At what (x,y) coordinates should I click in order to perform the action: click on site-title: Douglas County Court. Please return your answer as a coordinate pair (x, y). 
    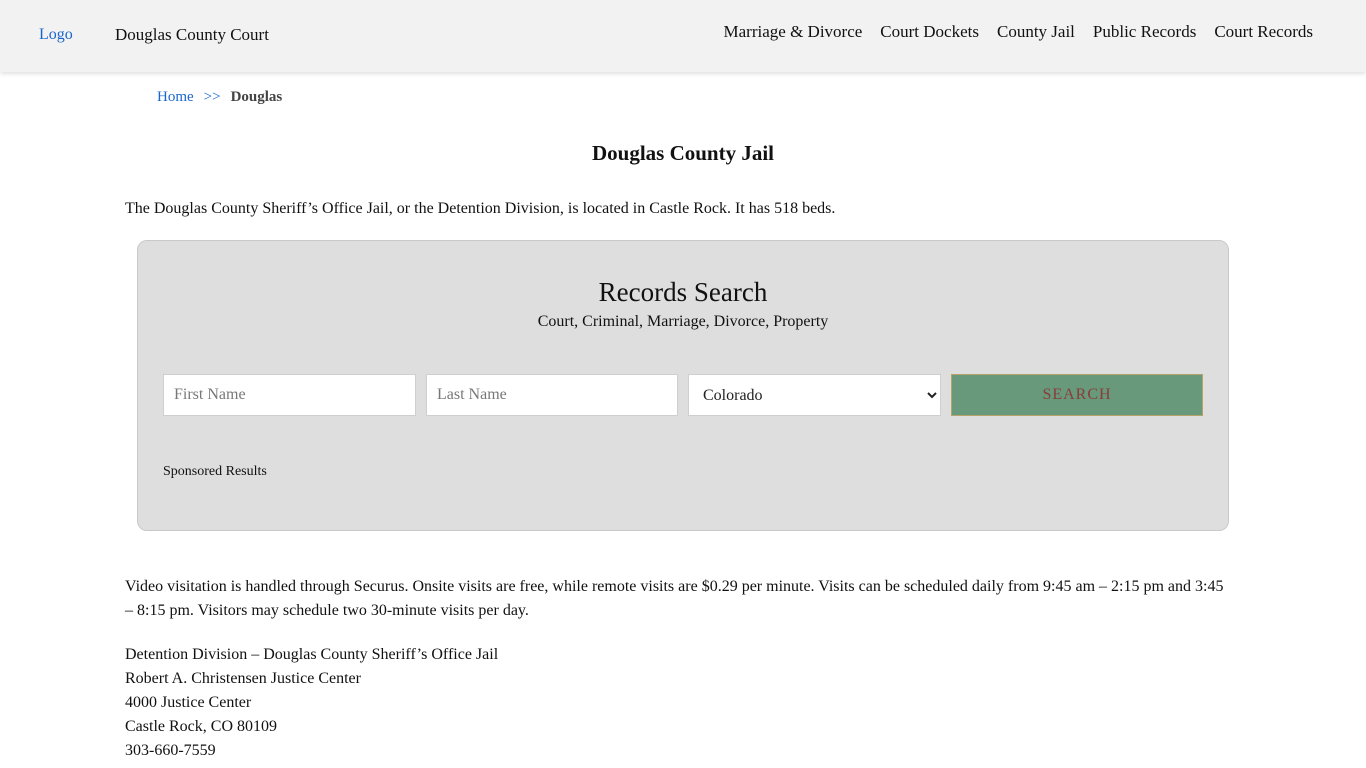
    Looking at the image, I should click on (192, 34).